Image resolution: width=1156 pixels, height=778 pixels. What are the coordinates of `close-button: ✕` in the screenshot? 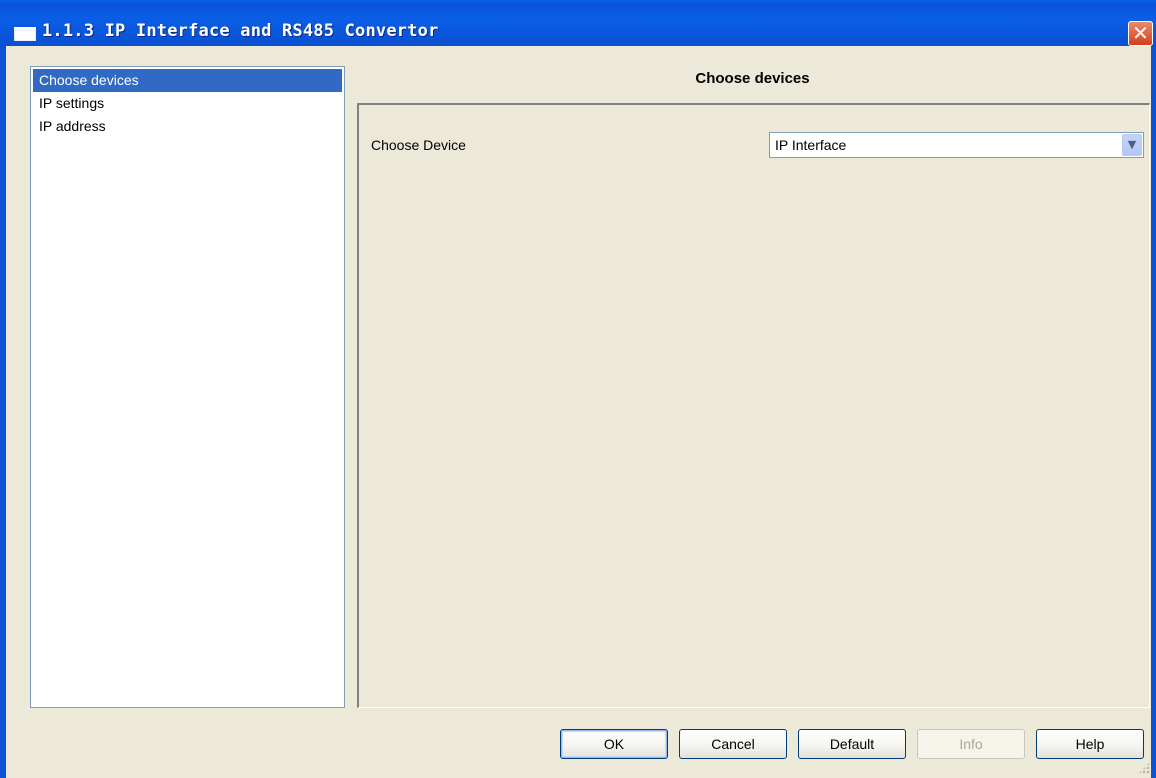 It's located at (1140, 33).